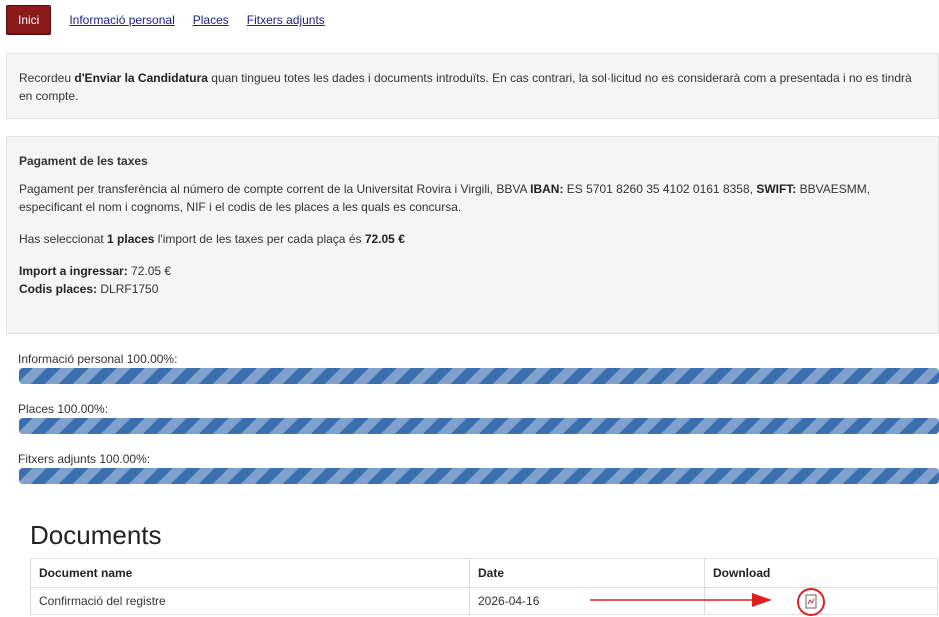 This screenshot has height=617, width=939. I want to click on column-header-document-name: Document name, so click(250, 573).